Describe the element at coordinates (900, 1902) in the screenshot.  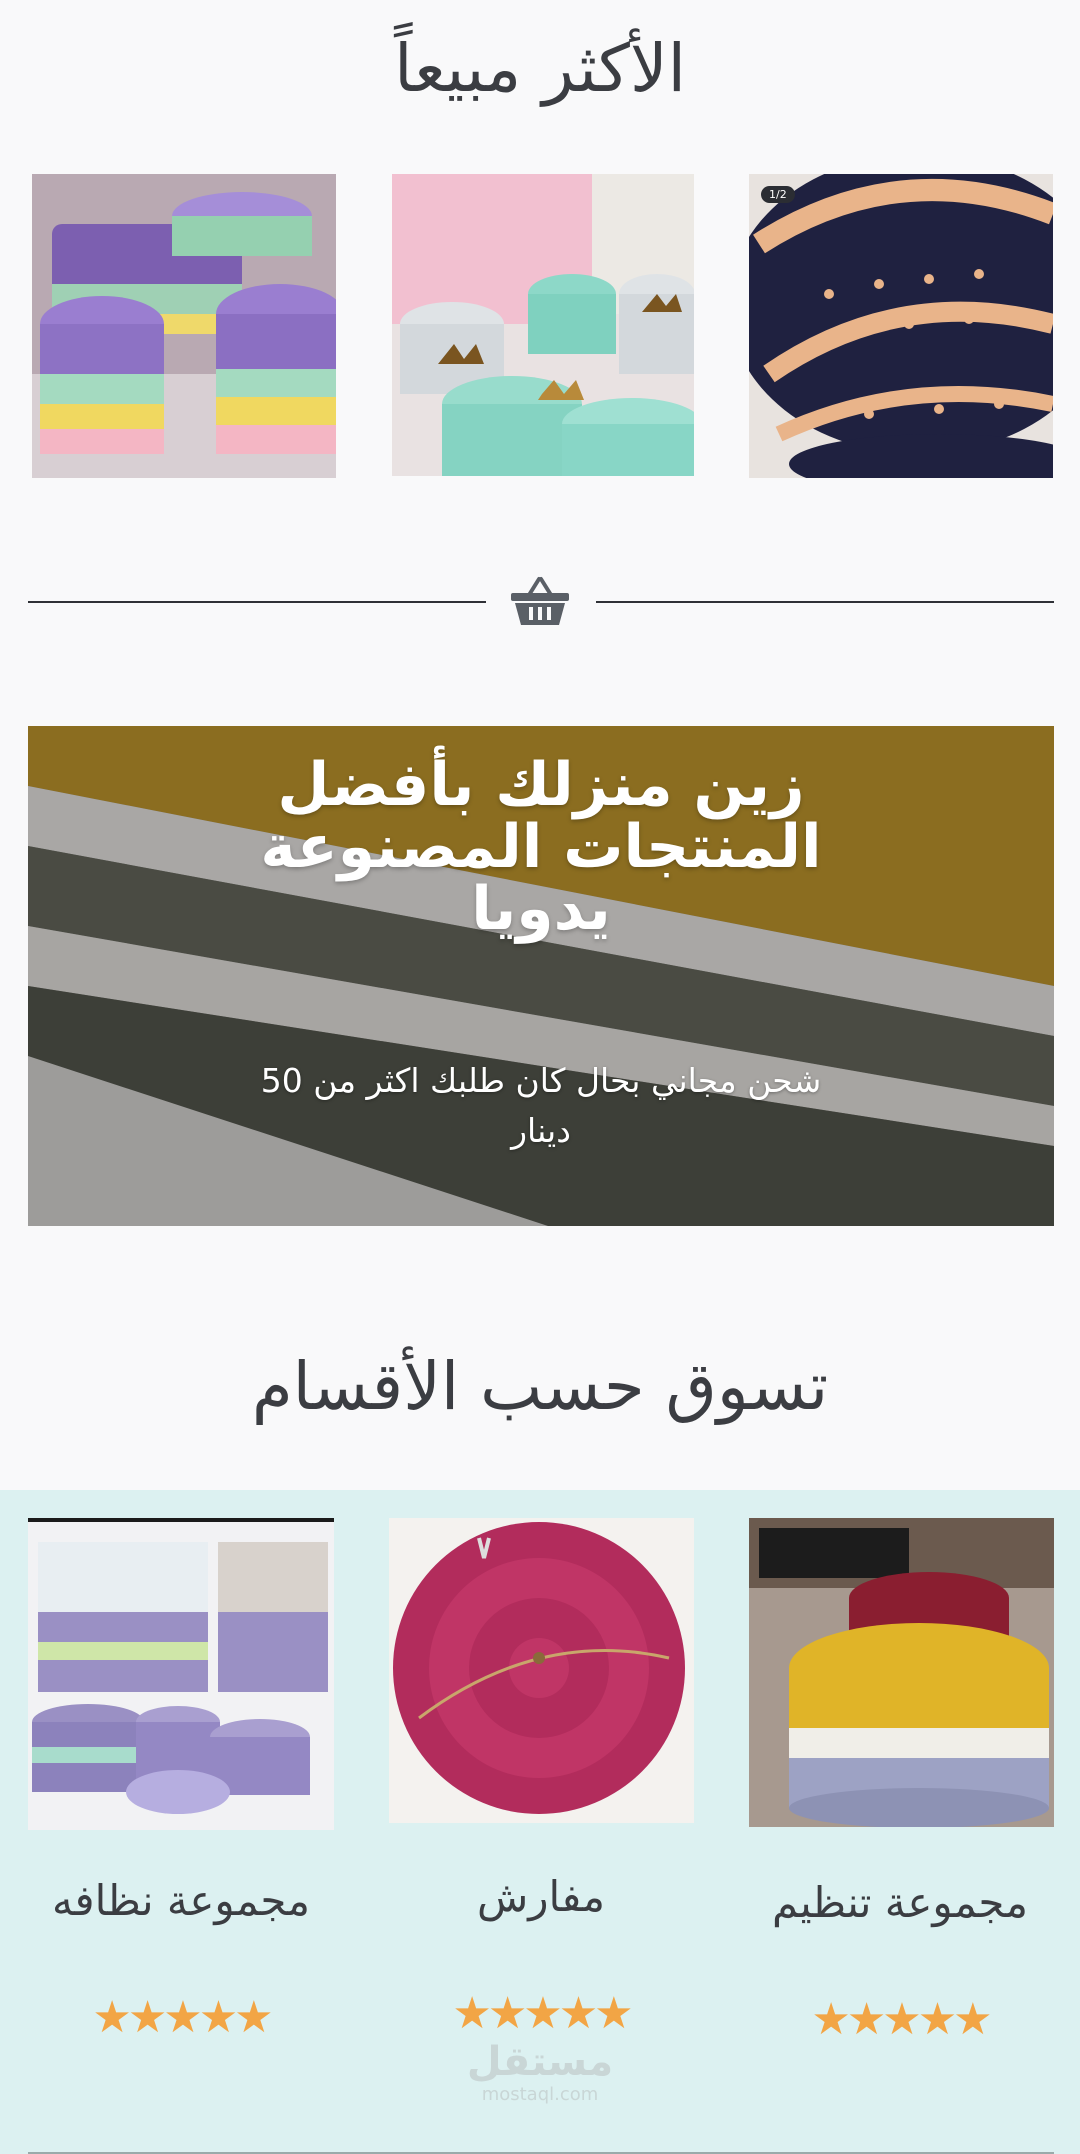
I see `category-name-organizing: مجموعة تنظيم` at that location.